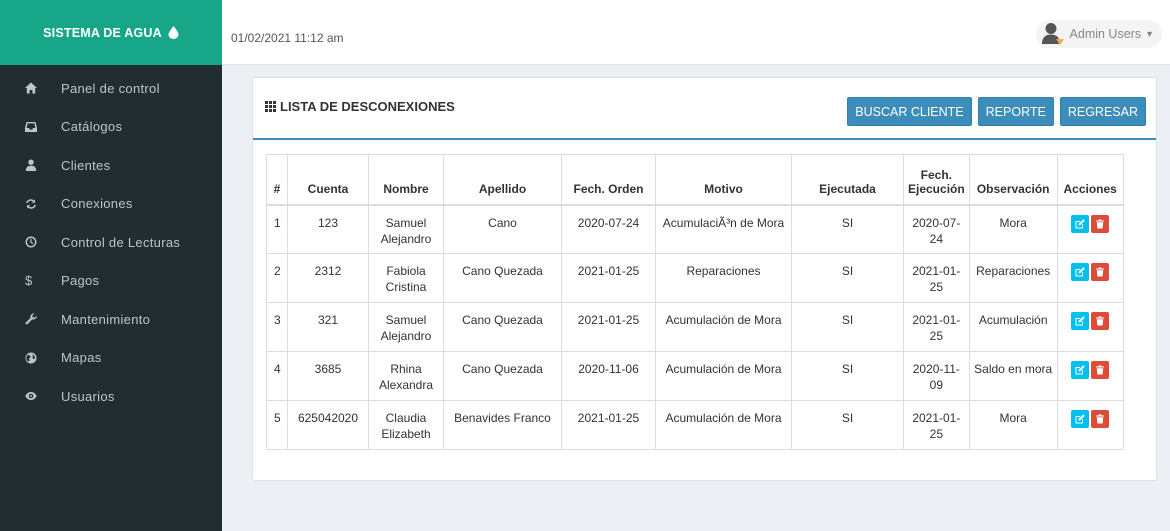 This screenshot has width=1170, height=531. I want to click on sidebar-item-control-de-lecturas: Control de Lecturas, so click(111, 242).